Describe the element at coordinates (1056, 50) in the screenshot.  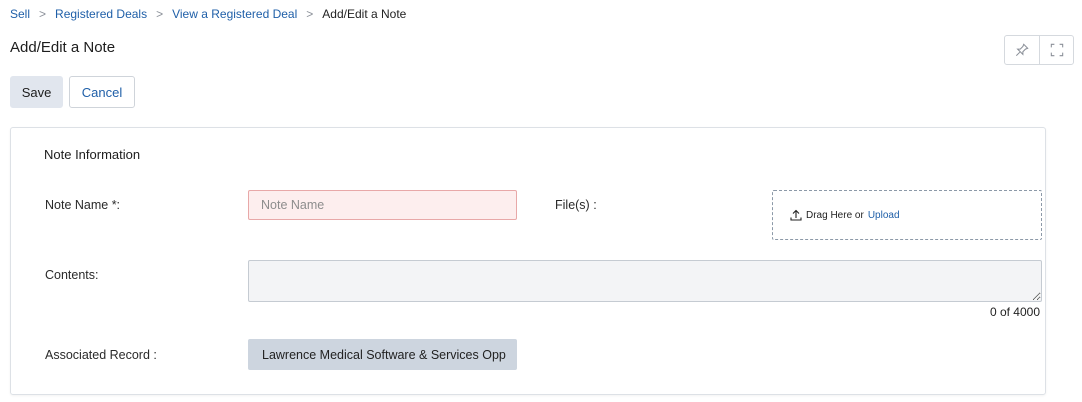
I see `fullscreen-icon` at that location.